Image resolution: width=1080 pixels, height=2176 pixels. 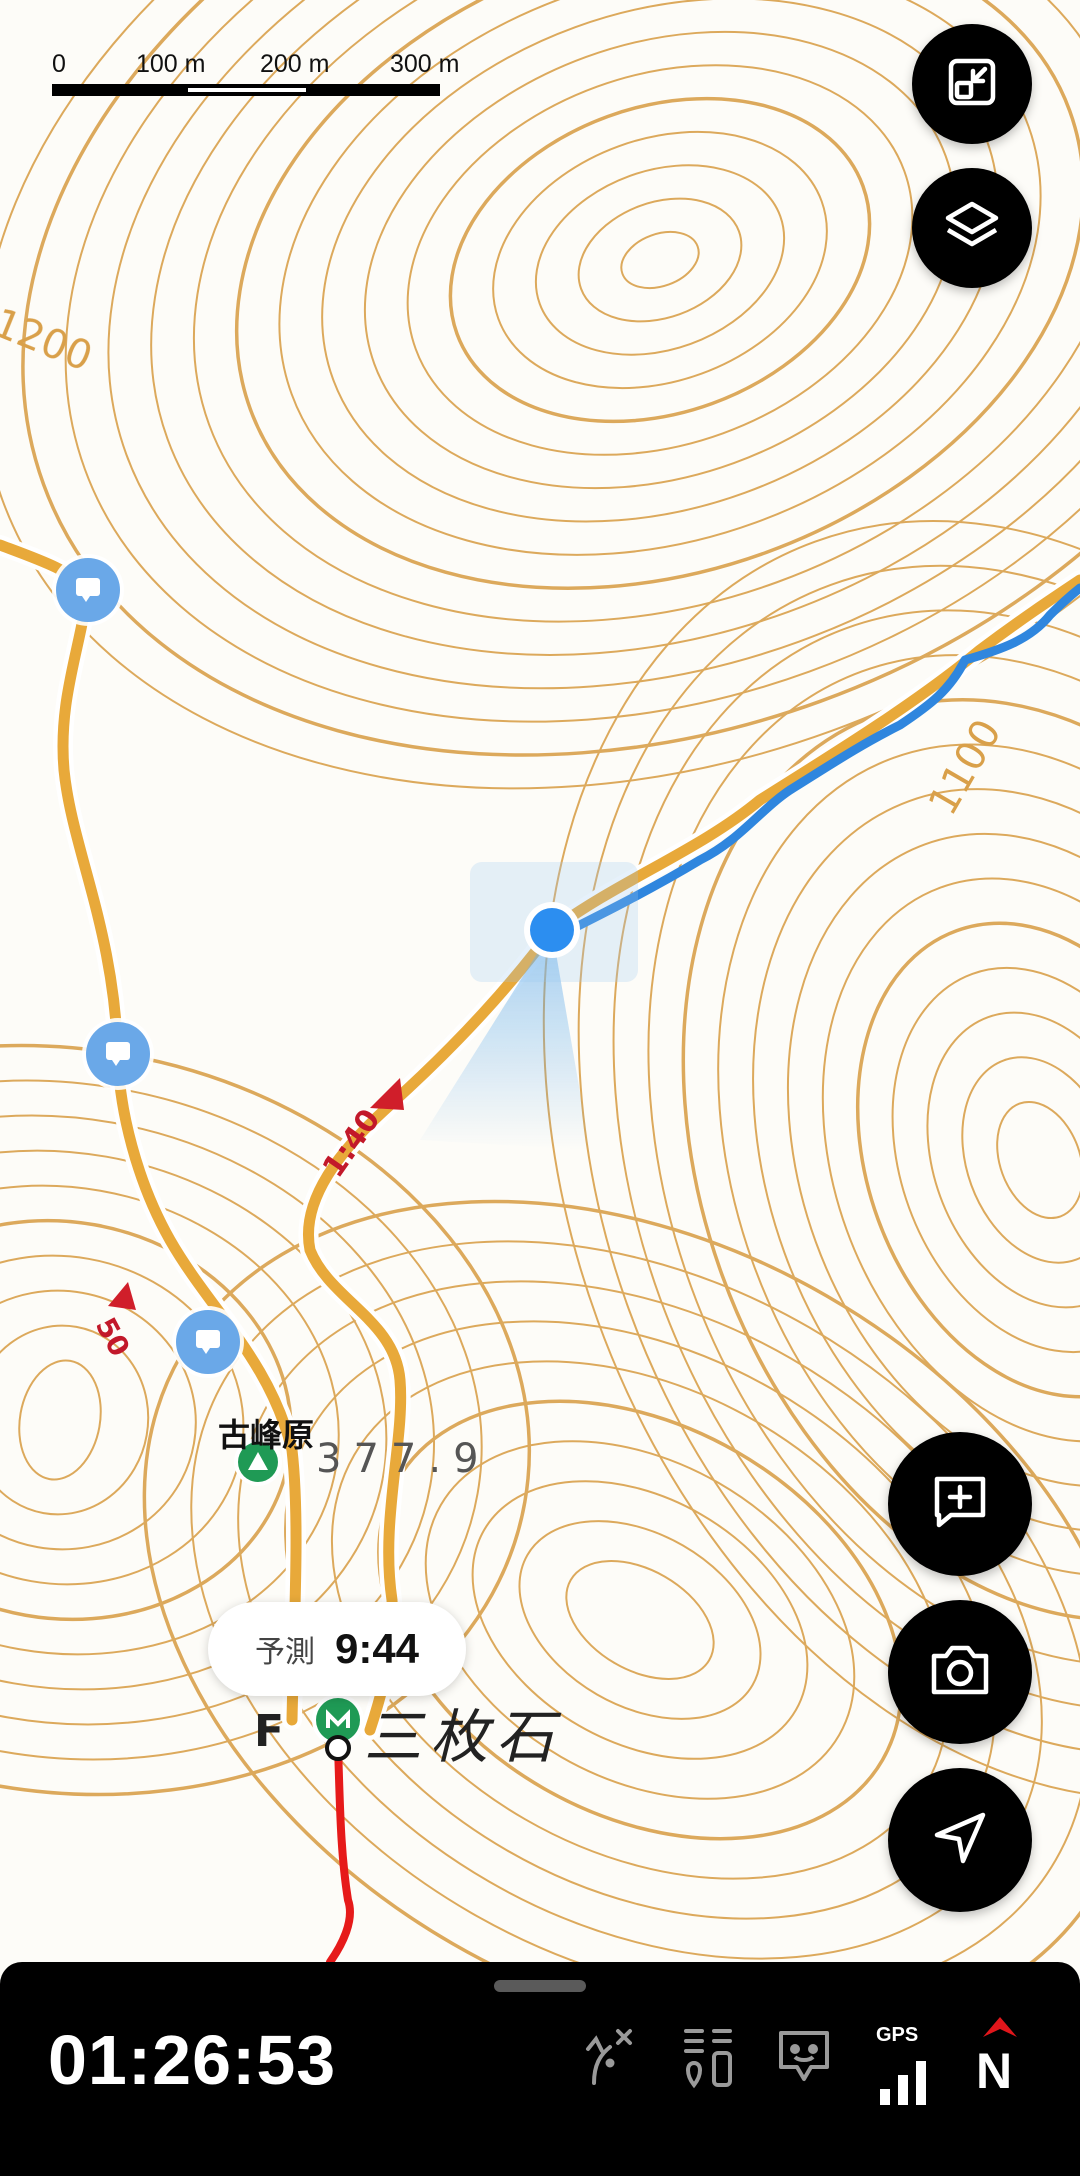 What do you see at coordinates (610, 2056) in the screenshot?
I see `off-route-icon` at bounding box center [610, 2056].